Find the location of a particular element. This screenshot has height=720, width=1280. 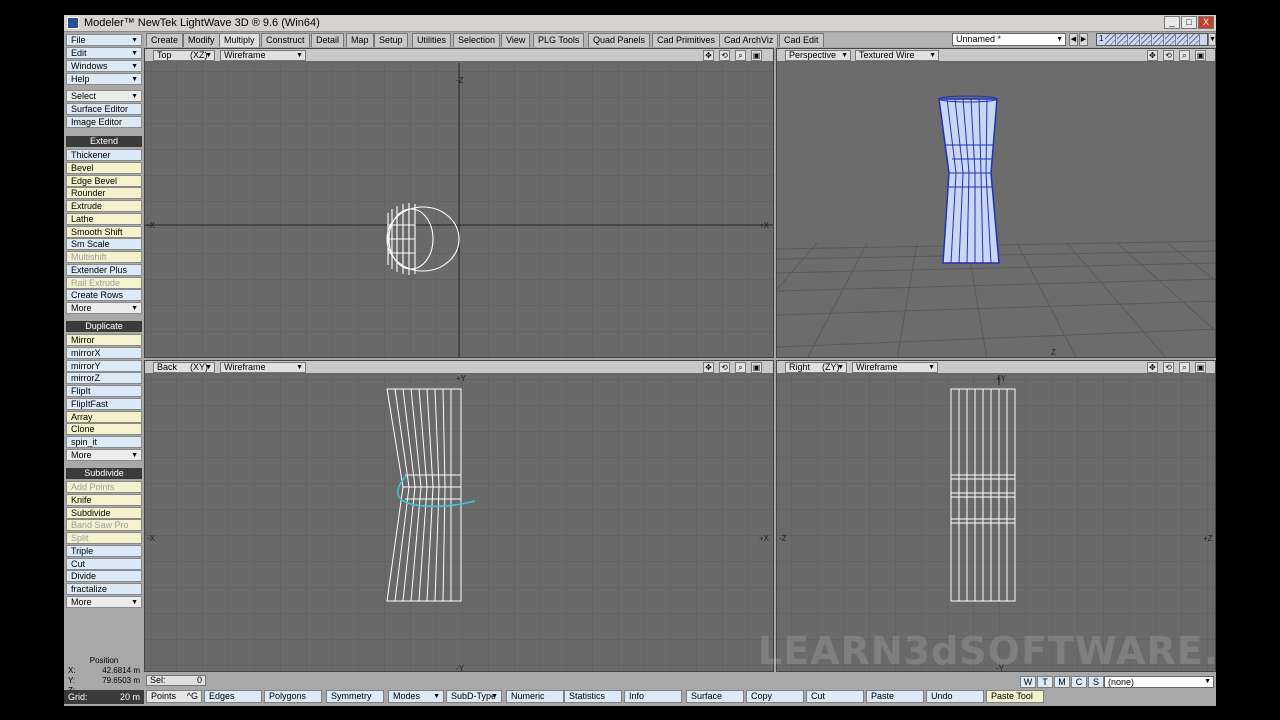

tab-utilities: Utilities is located at coordinates (432, 40).